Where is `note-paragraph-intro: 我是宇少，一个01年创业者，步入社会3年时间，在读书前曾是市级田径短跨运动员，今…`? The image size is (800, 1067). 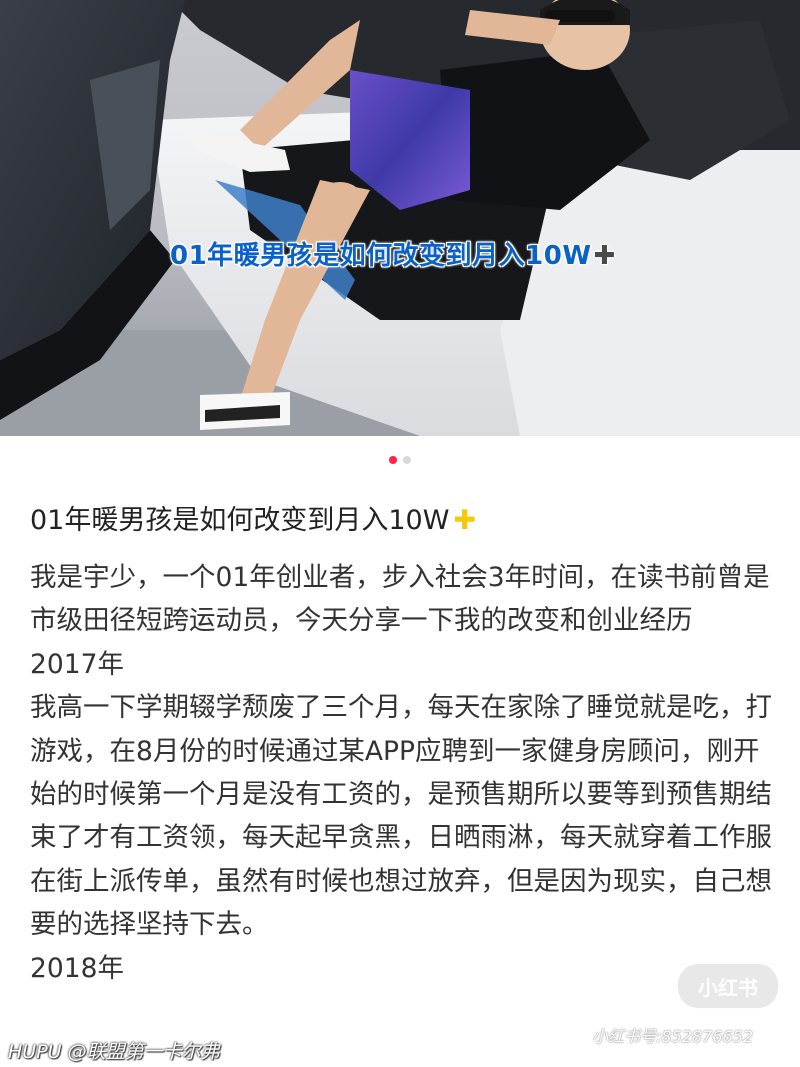 note-paragraph-intro: 我是宇少，一个01年创业者，步入社会3年时间，在读书前曾是市级田径短跨运动员，今… is located at coordinates (400, 599).